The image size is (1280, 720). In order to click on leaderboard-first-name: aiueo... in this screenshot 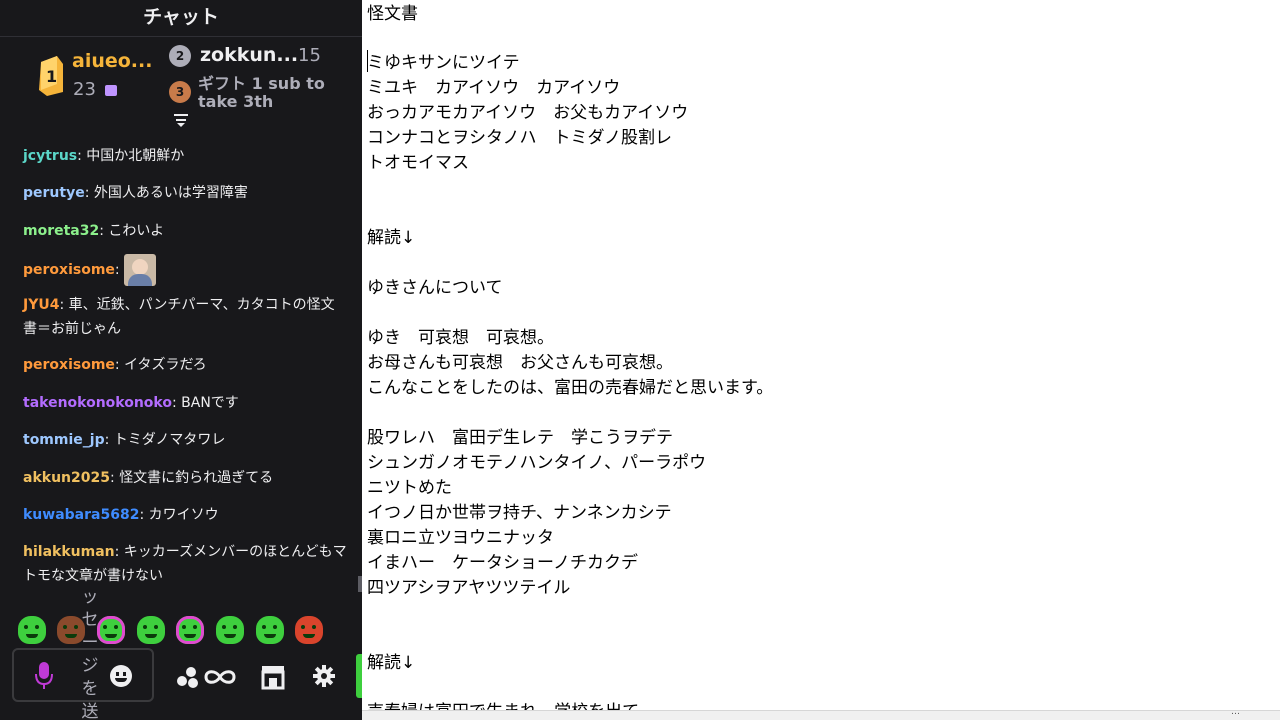, I will do `click(112, 61)`.